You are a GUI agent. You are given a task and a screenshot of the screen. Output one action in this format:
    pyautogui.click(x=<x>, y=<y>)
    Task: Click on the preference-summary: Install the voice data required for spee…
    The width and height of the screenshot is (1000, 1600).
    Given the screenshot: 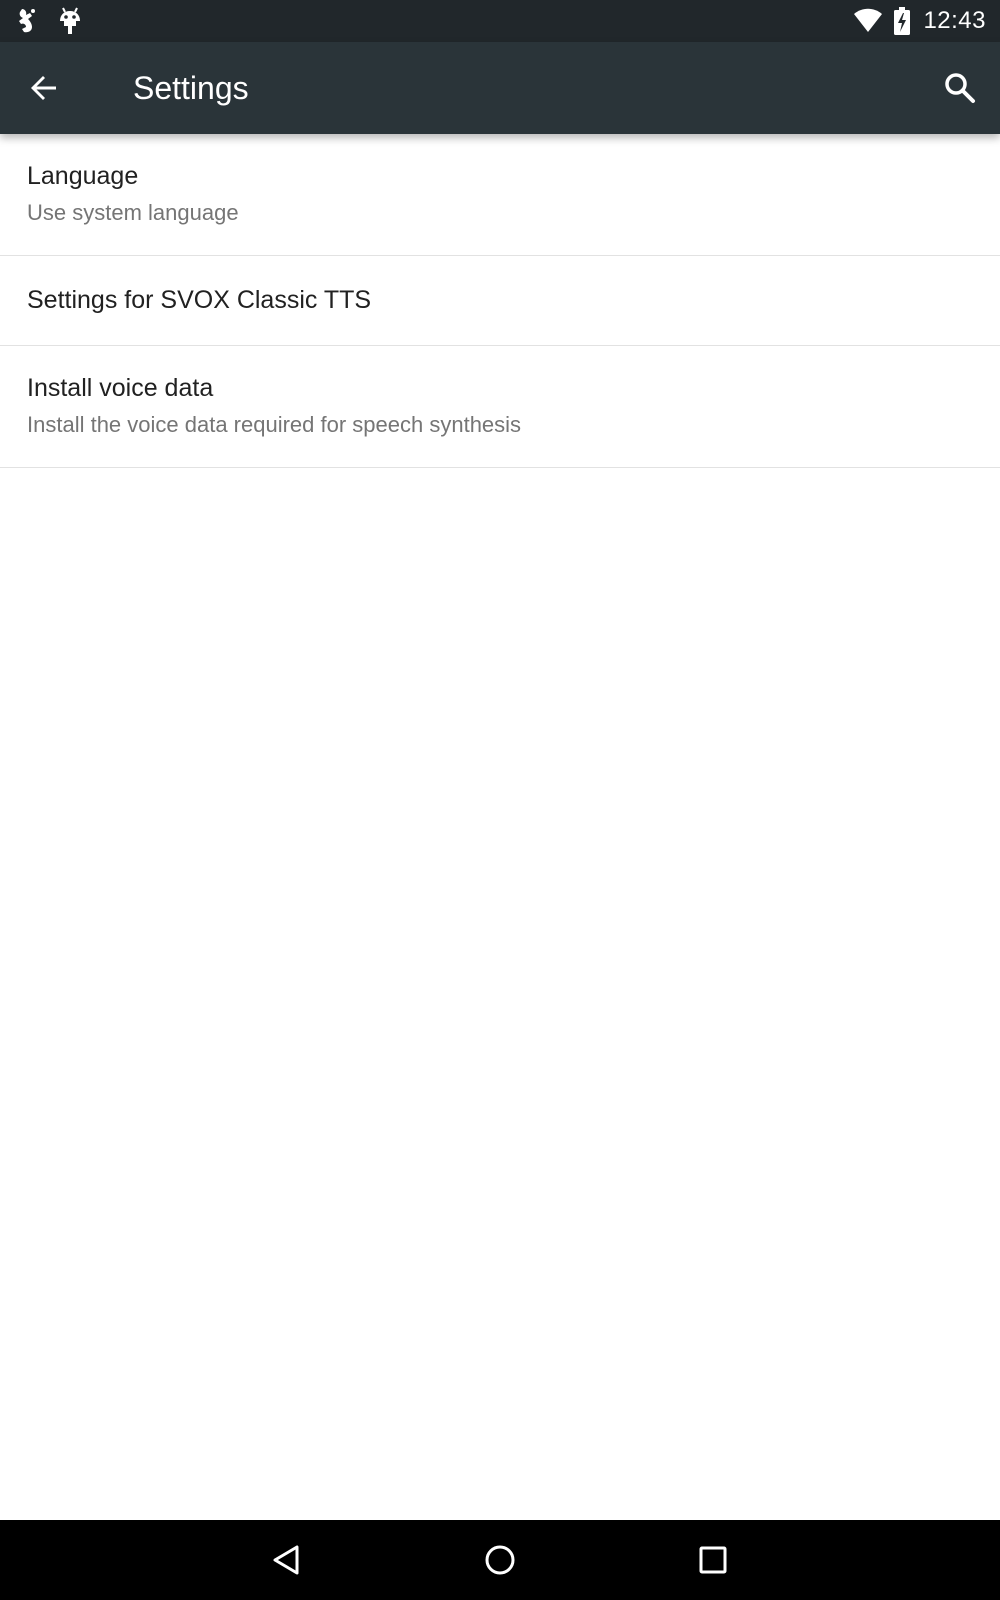 What is the action you would take?
    pyautogui.click(x=274, y=424)
    